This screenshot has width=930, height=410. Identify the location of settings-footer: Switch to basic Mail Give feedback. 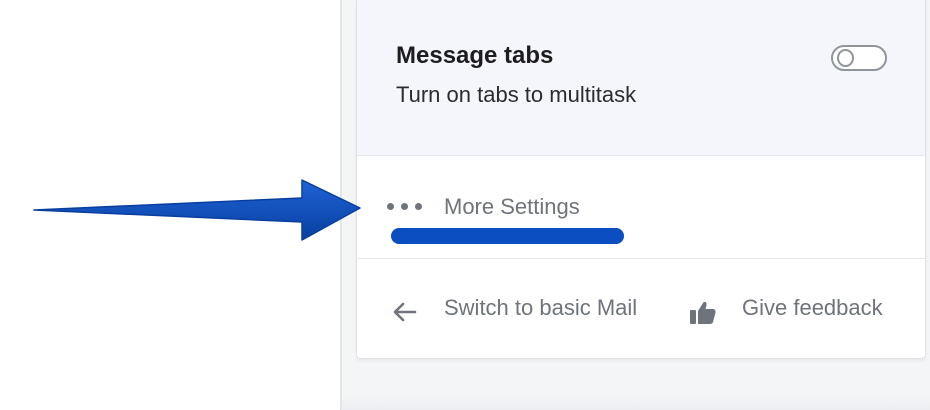
(641, 309).